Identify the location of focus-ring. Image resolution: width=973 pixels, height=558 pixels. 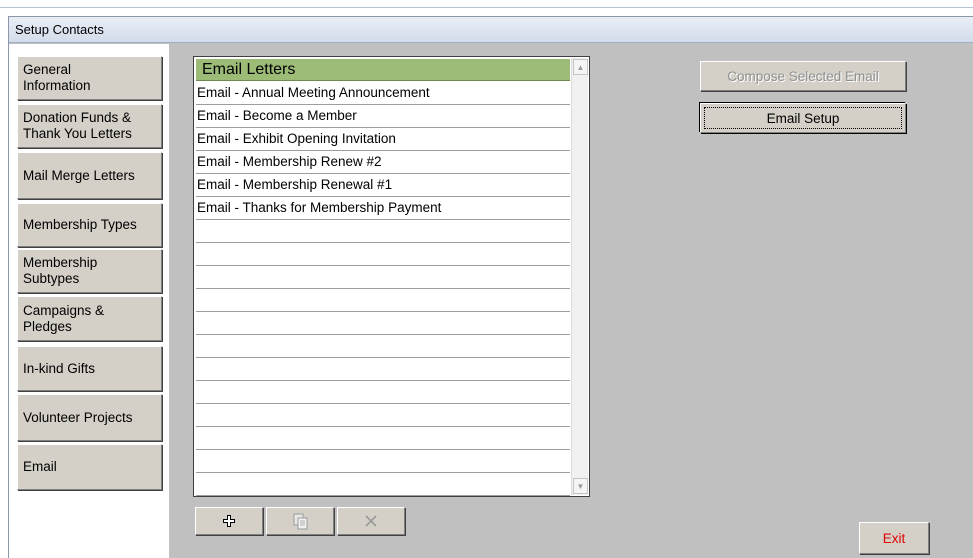
(803, 118).